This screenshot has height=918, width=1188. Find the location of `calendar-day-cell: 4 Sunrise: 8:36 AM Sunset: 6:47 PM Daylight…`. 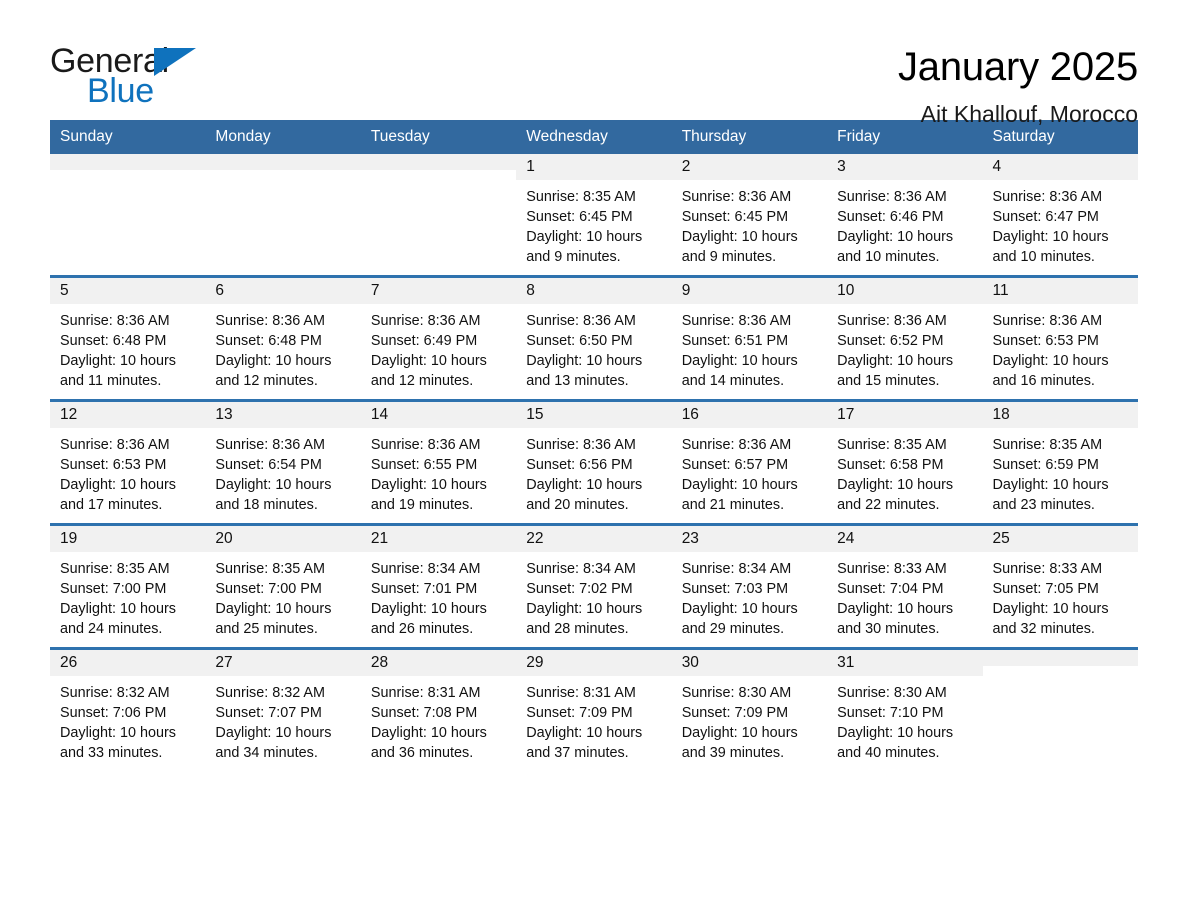

calendar-day-cell: 4 Sunrise: 8:36 AM Sunset: 6:47 PM Daylight… is located at coordinates (1060, 215).